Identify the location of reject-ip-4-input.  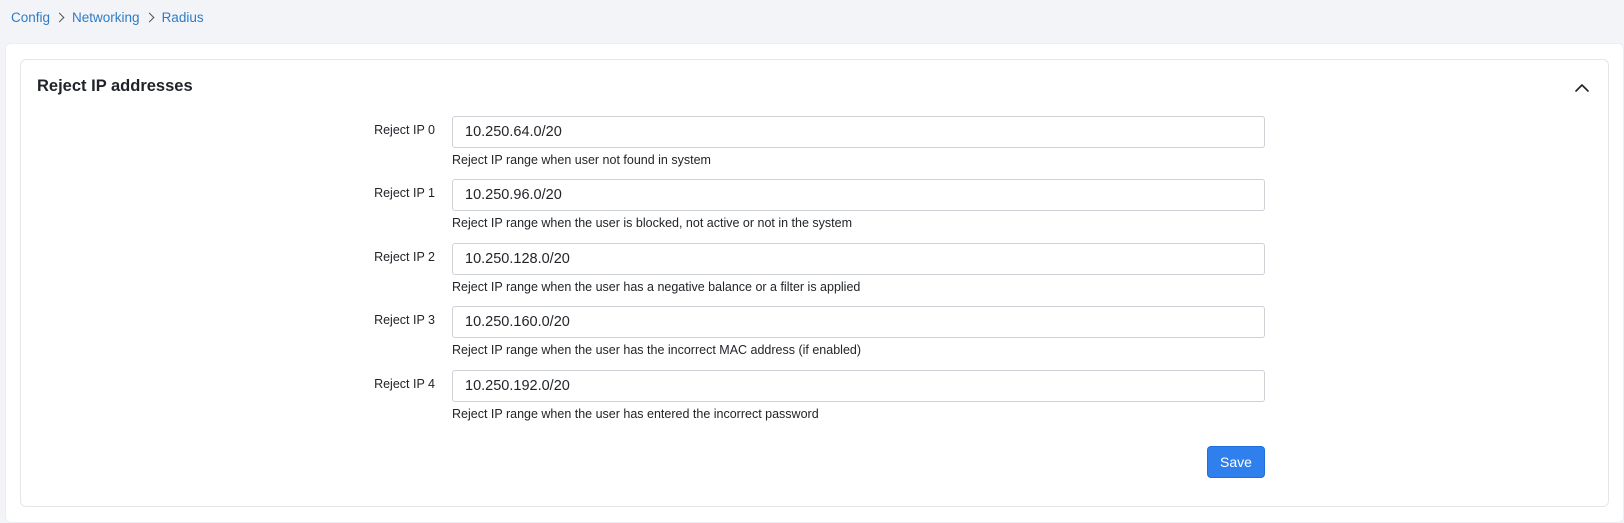
(858, 386).